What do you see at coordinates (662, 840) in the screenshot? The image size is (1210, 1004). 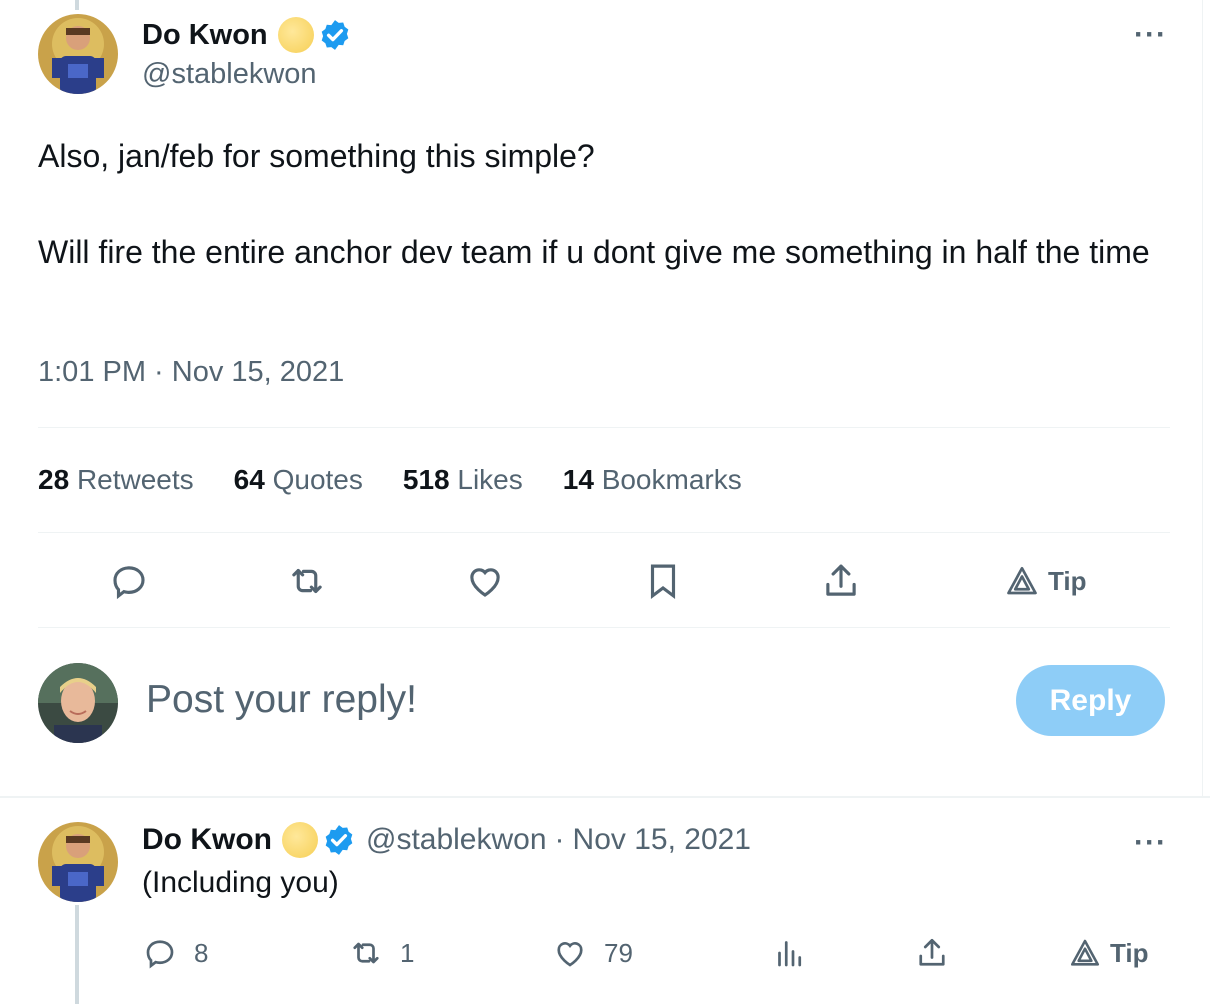 I see `reply-date: Nov 15, 2021` at bounding box center [662, 840].